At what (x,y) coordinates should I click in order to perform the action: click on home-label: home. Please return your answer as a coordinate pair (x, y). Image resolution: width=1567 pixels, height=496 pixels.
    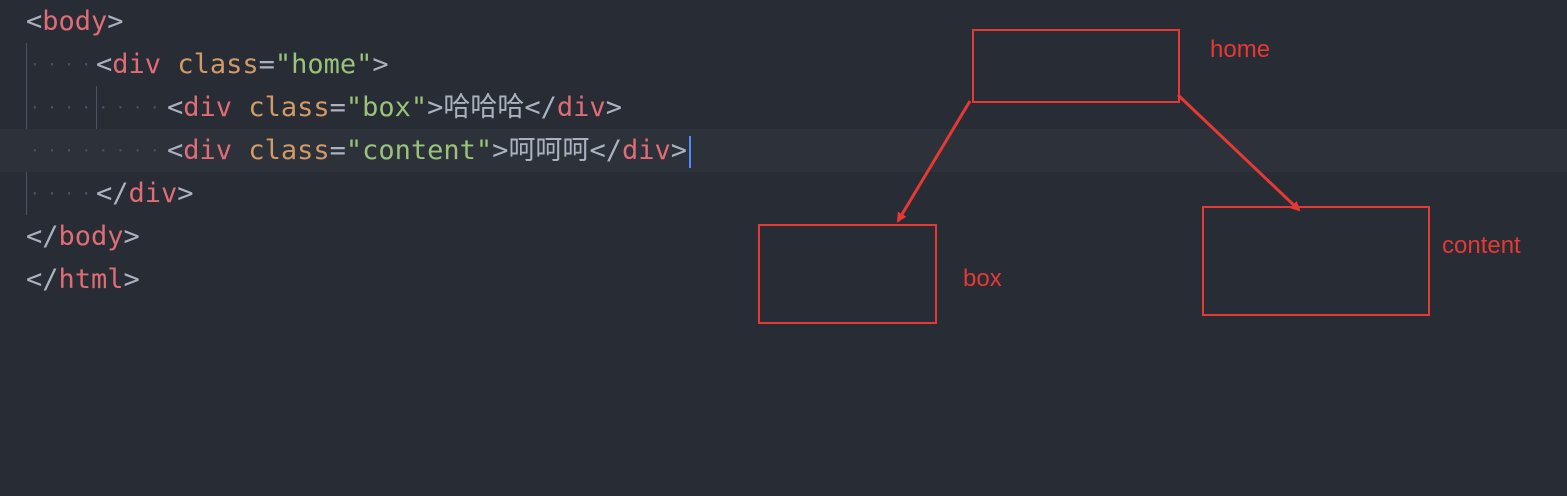
    Looking at the image, I should click on (1240, 49).